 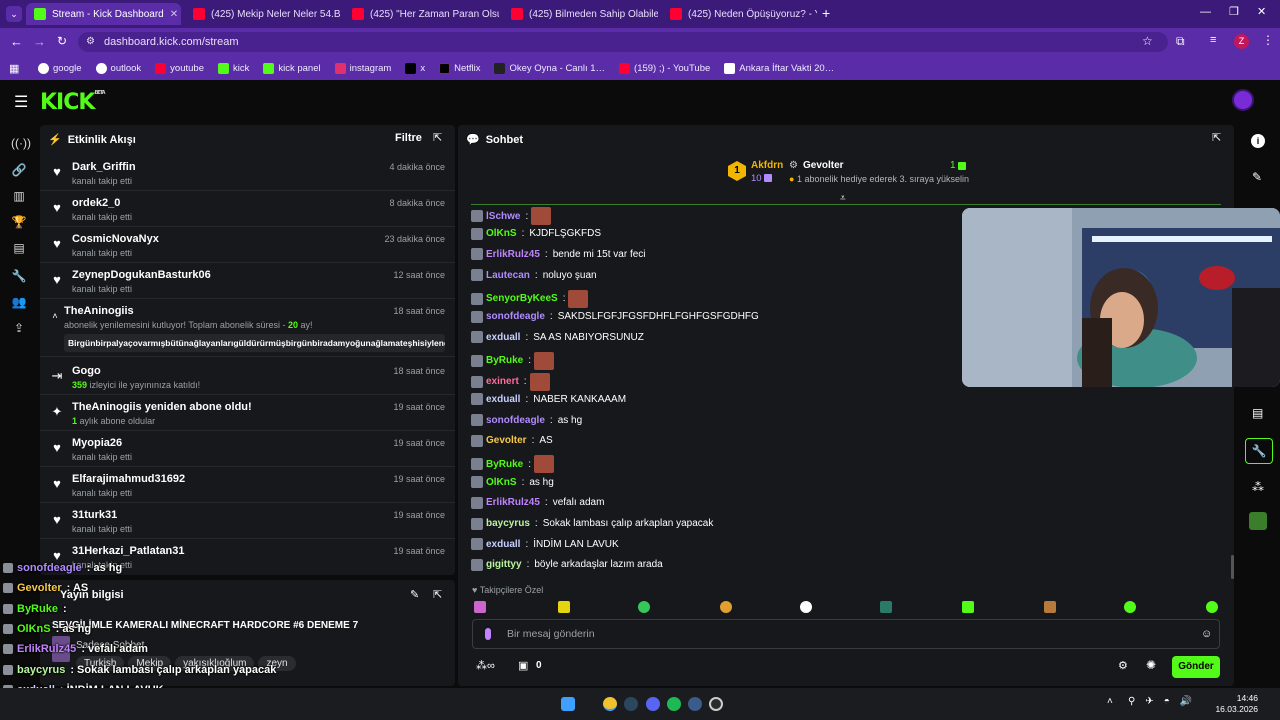 I want to click on edit-info-icon: ✎, so click(x=414, y=594).